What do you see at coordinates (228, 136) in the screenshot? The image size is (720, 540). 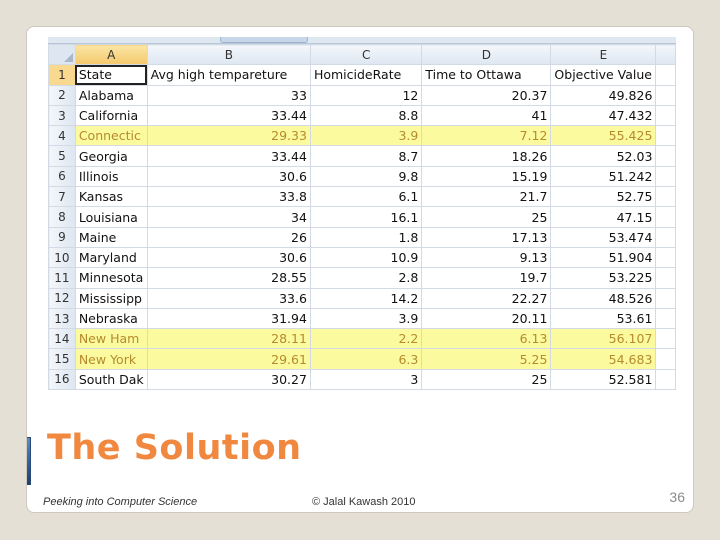 I see `cell-avg-high-temp: 29.33` at bounding box center [228, 136].